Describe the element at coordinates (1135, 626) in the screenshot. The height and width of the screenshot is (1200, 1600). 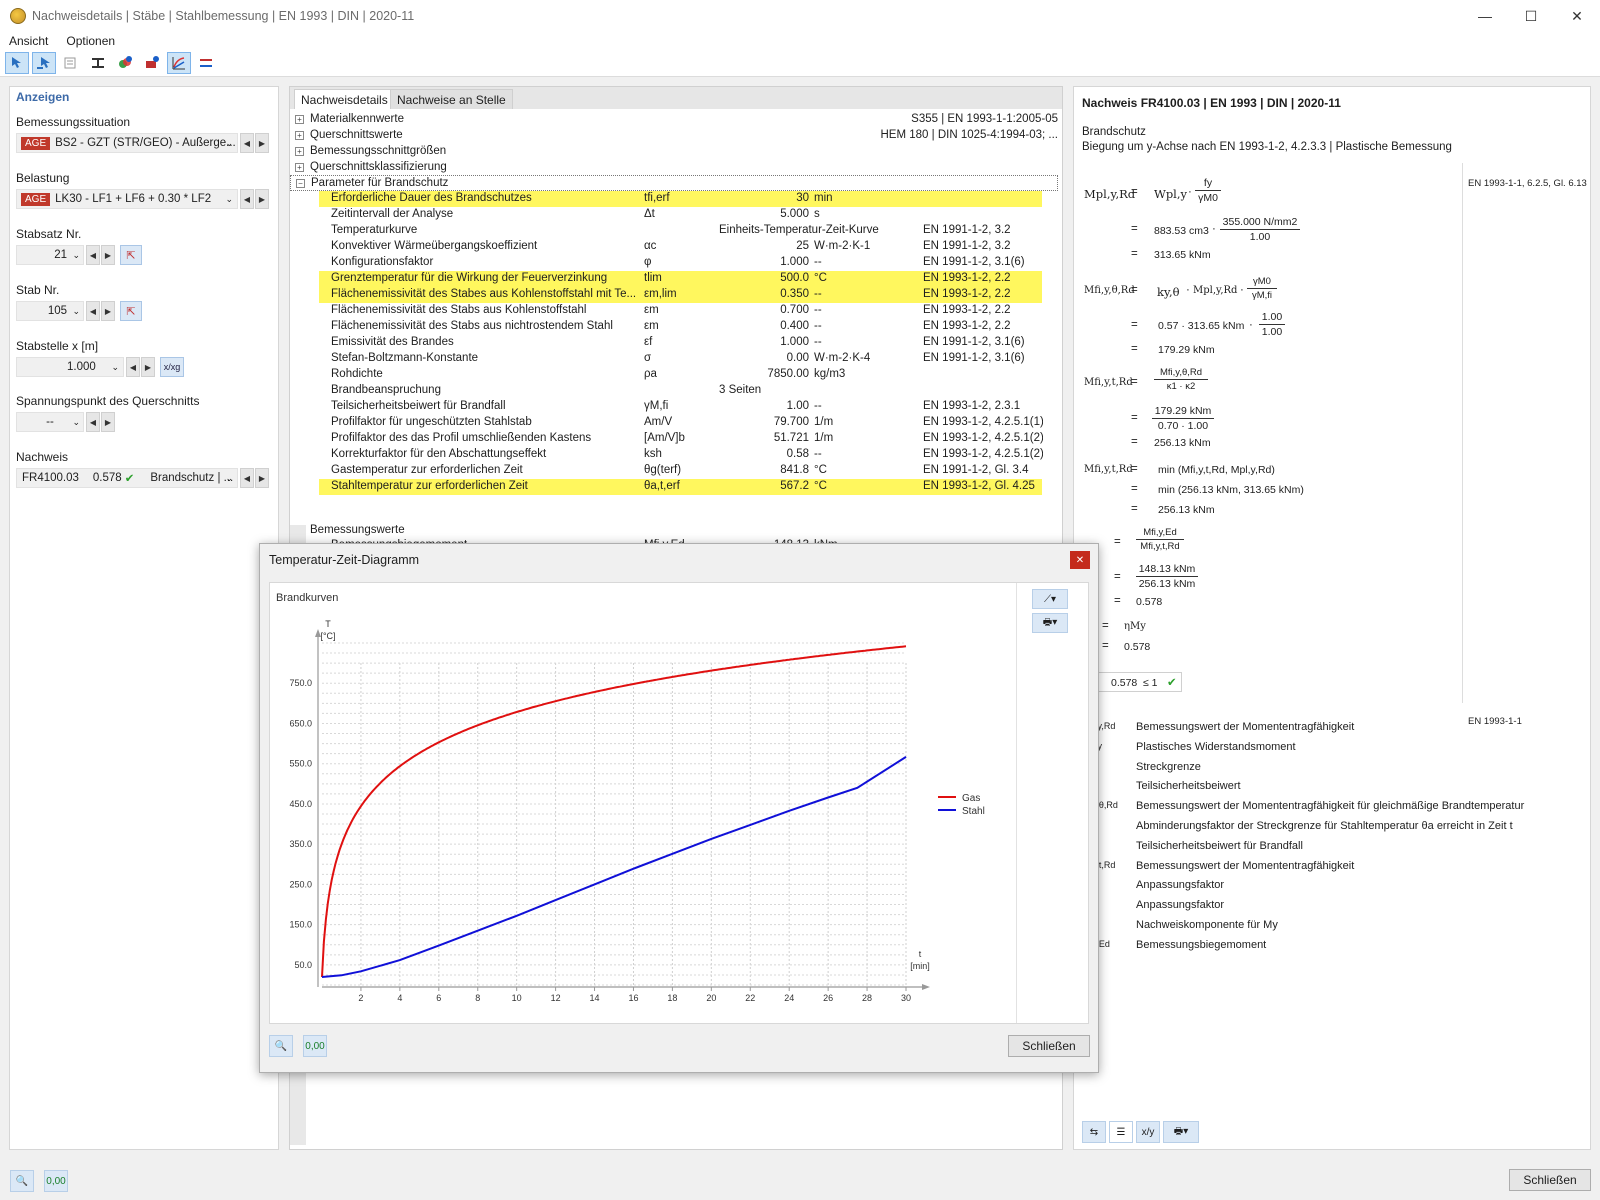
I see `eq-eta: ηMy` at that location.